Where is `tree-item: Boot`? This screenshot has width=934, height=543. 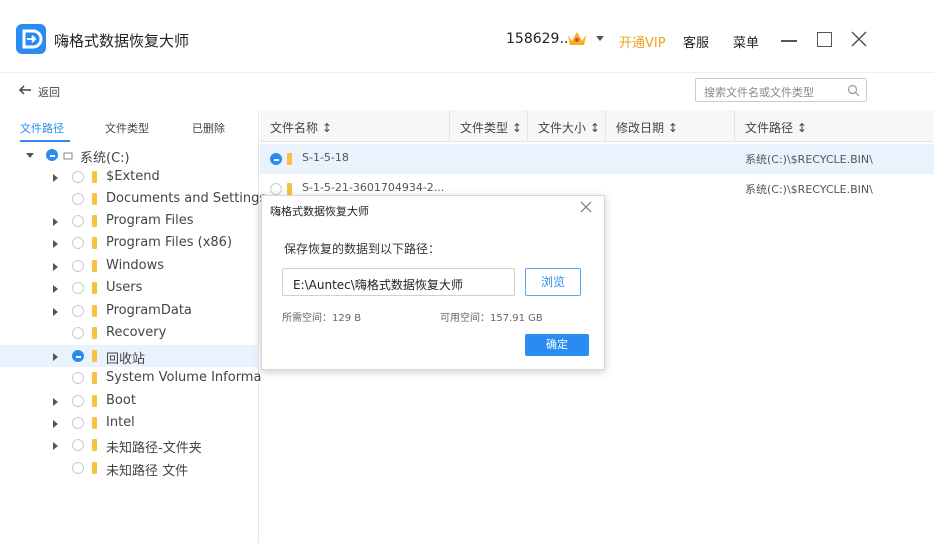 tree-item: Boot is located at coordinates (129, 401).